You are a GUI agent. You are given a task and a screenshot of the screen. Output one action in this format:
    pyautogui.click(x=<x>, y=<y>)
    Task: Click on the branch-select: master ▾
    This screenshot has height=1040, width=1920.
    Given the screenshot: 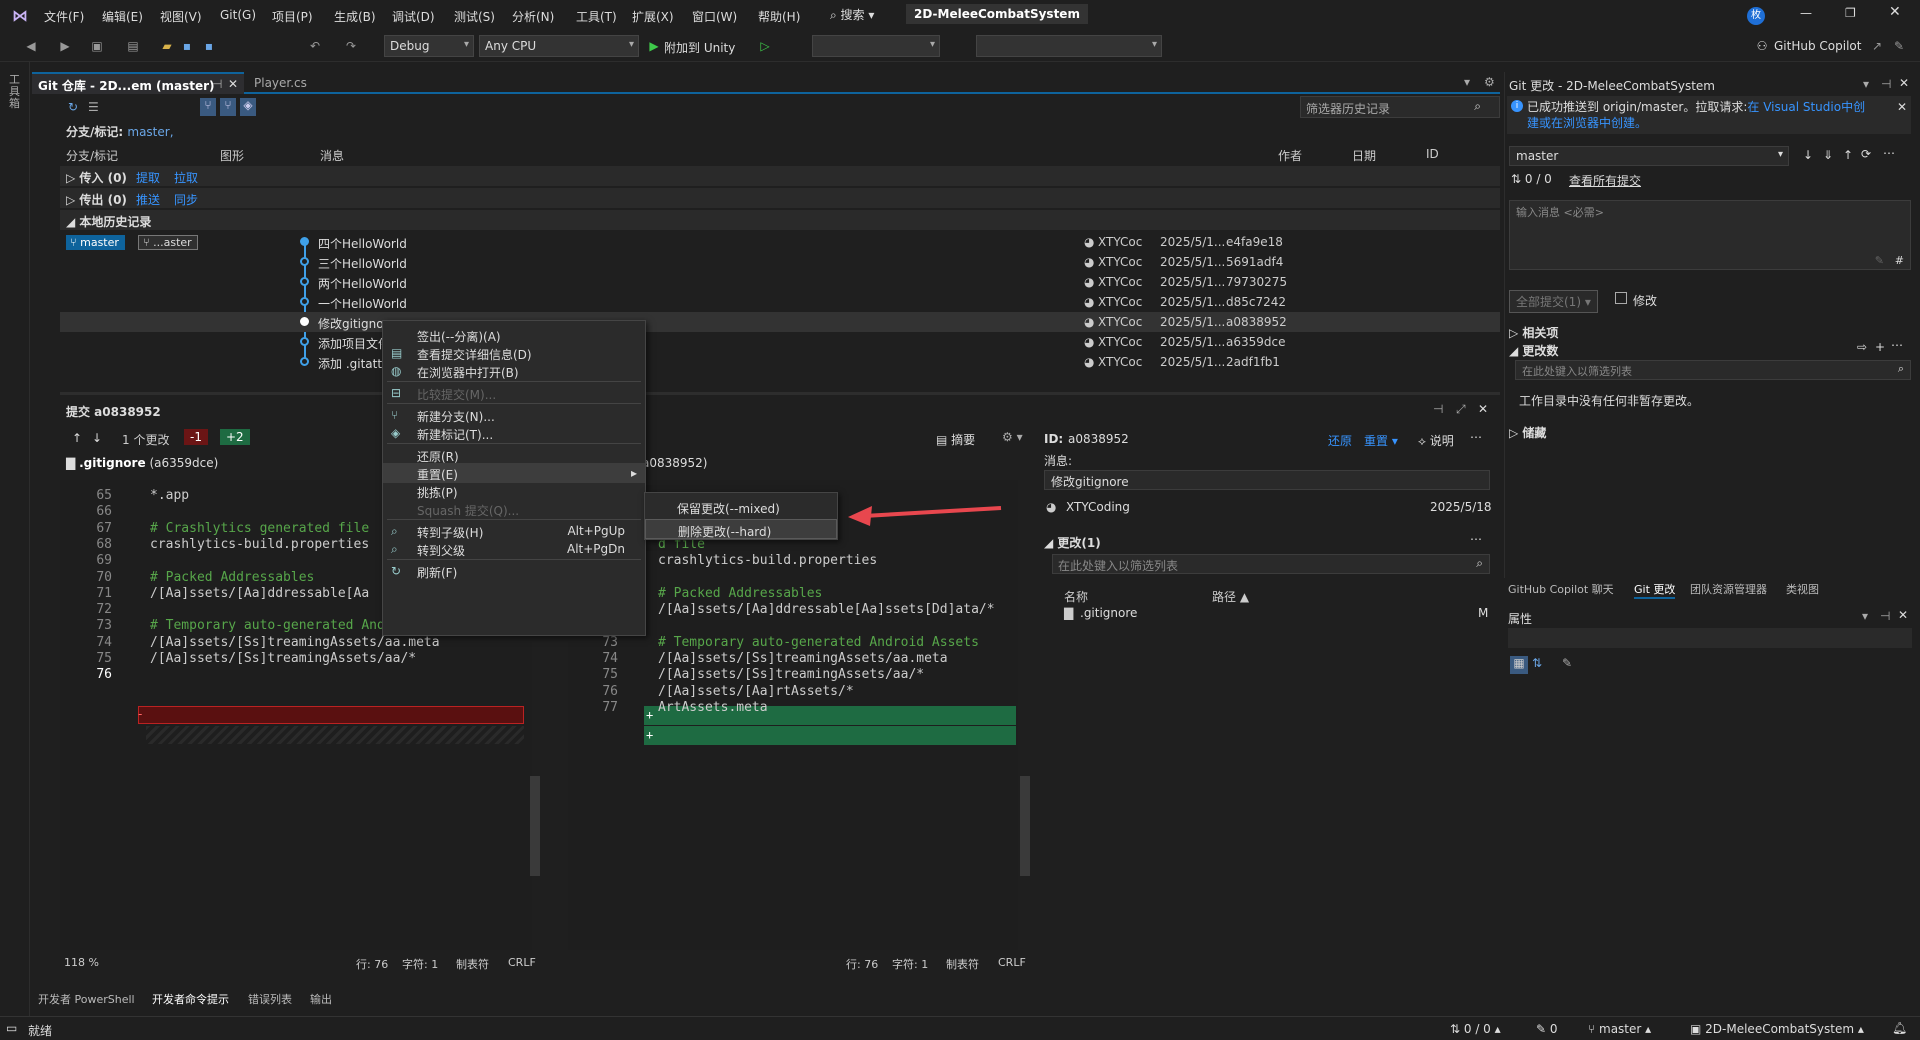 What is the action you would take?
    pyautogui.click(x=1649, y=156)
    